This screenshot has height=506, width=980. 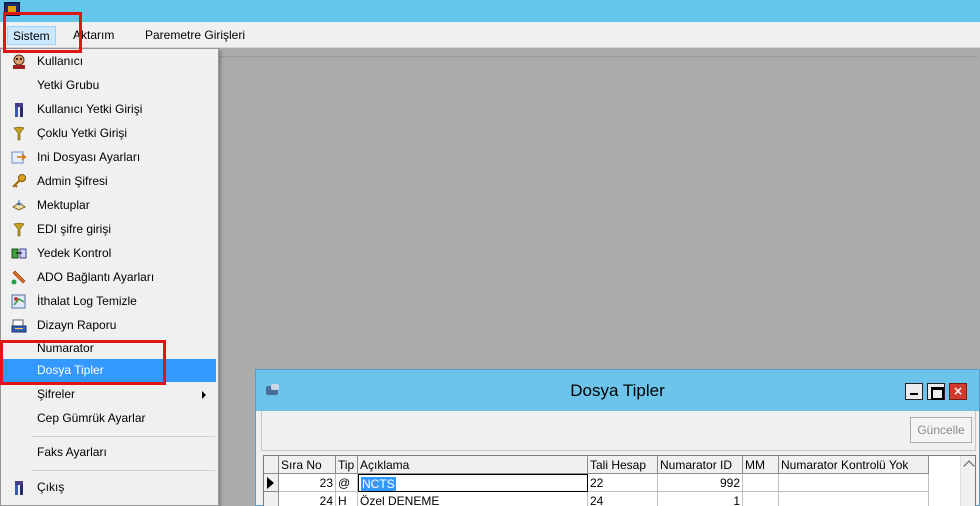 I want to click on guncelle-button: Güncelle, so click(x=941, y=430).